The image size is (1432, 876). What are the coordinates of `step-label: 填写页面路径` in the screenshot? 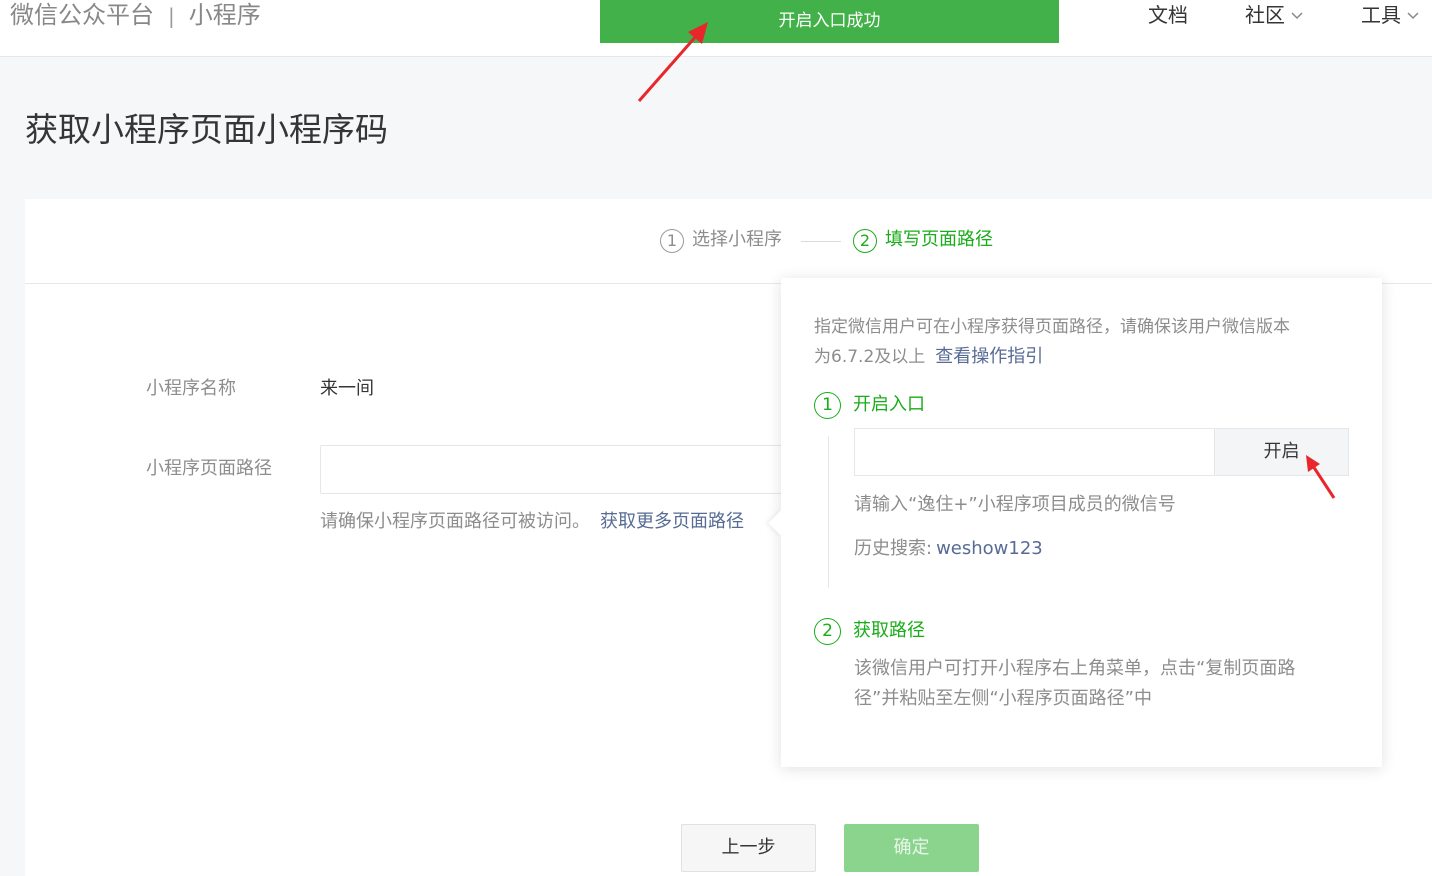 It's located at (939, 239).